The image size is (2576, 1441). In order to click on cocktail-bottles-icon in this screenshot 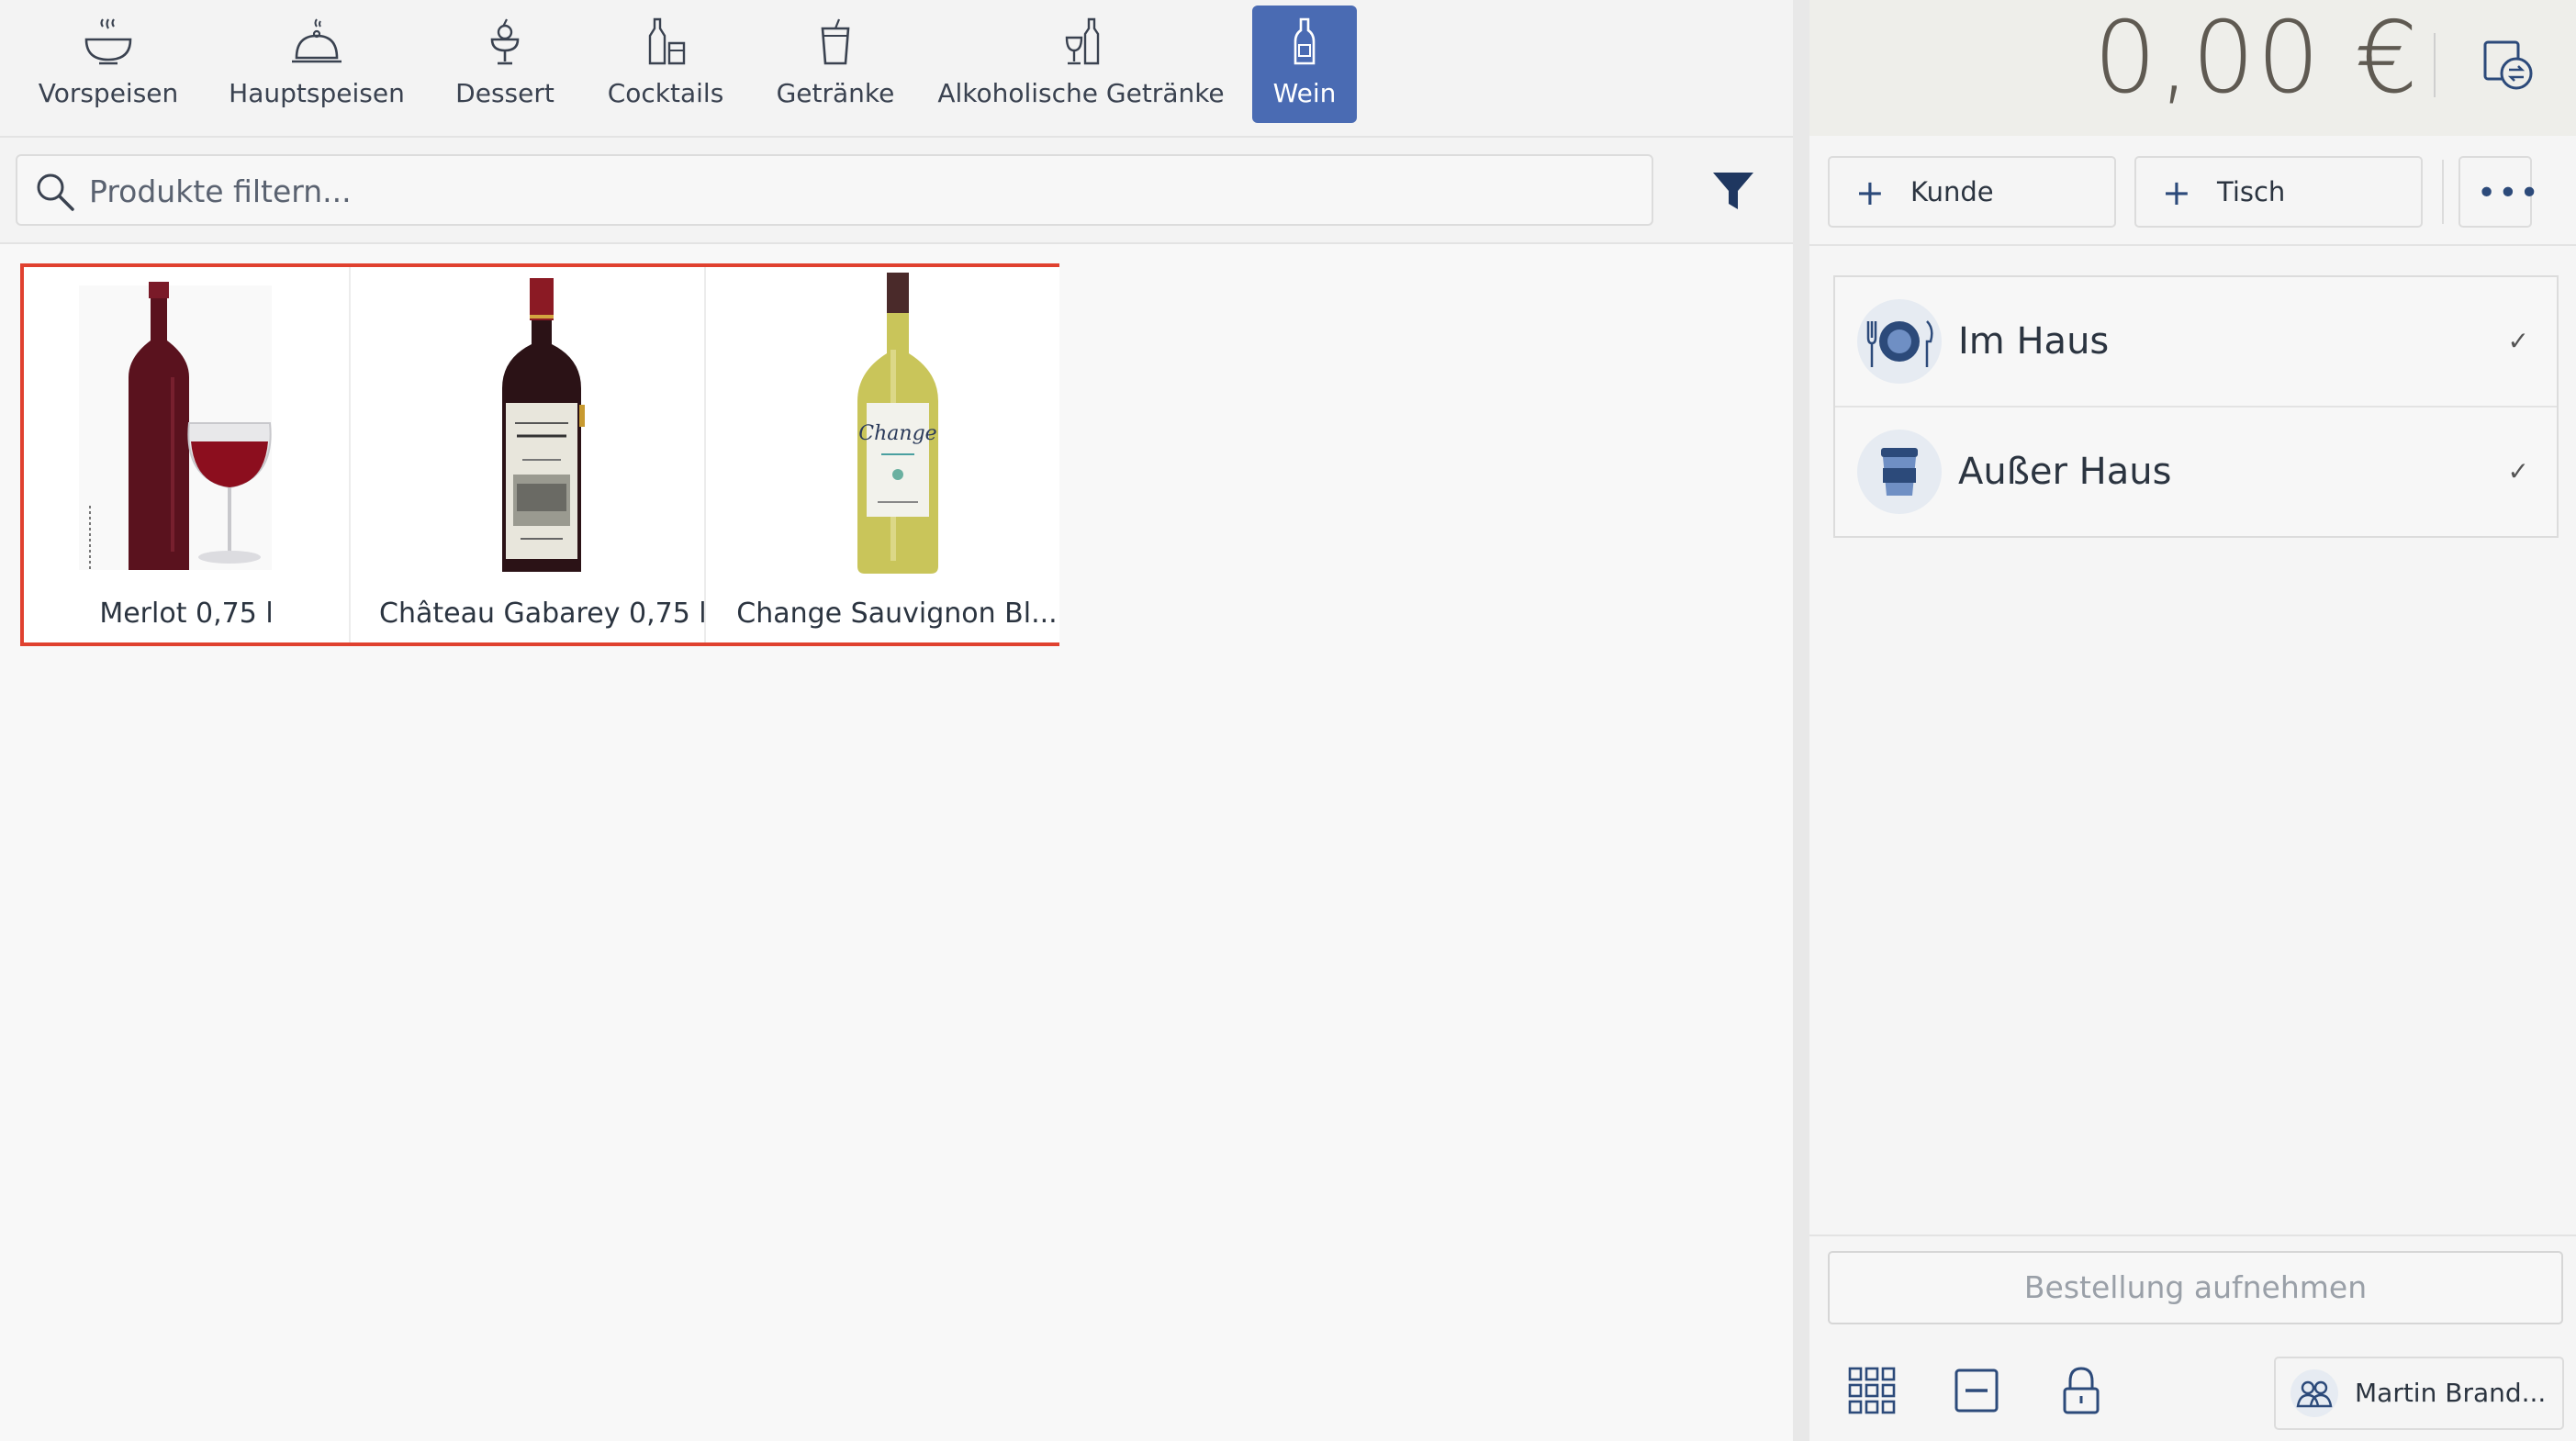, I will do `click(667, 41)`.